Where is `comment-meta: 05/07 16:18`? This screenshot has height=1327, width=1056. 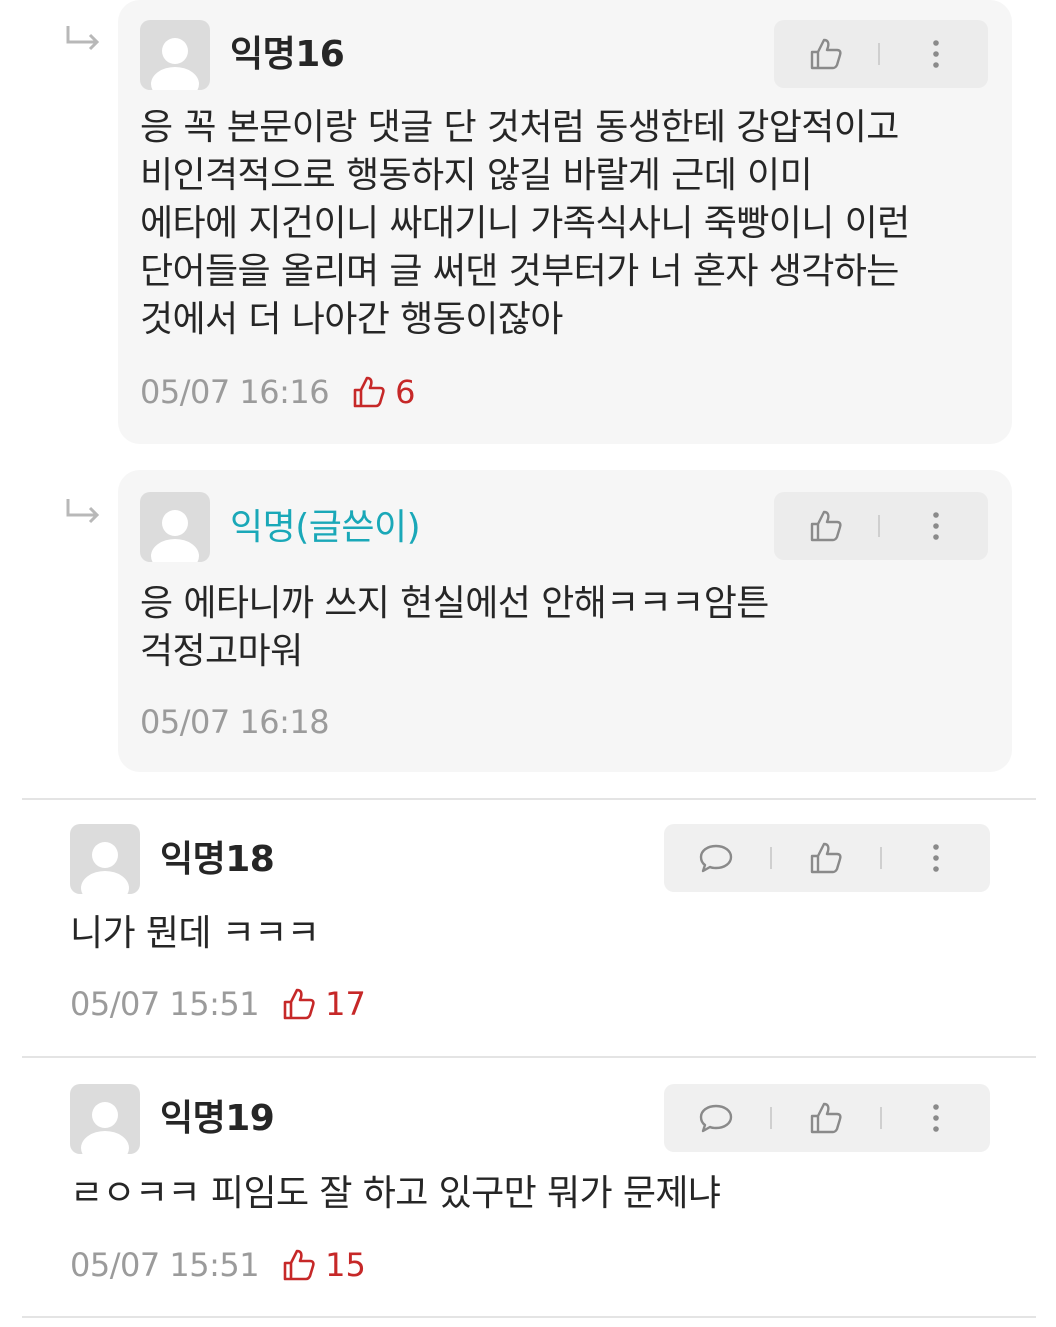 comment-meta: 05/07 16:18 is located at coordinates (235, 722).